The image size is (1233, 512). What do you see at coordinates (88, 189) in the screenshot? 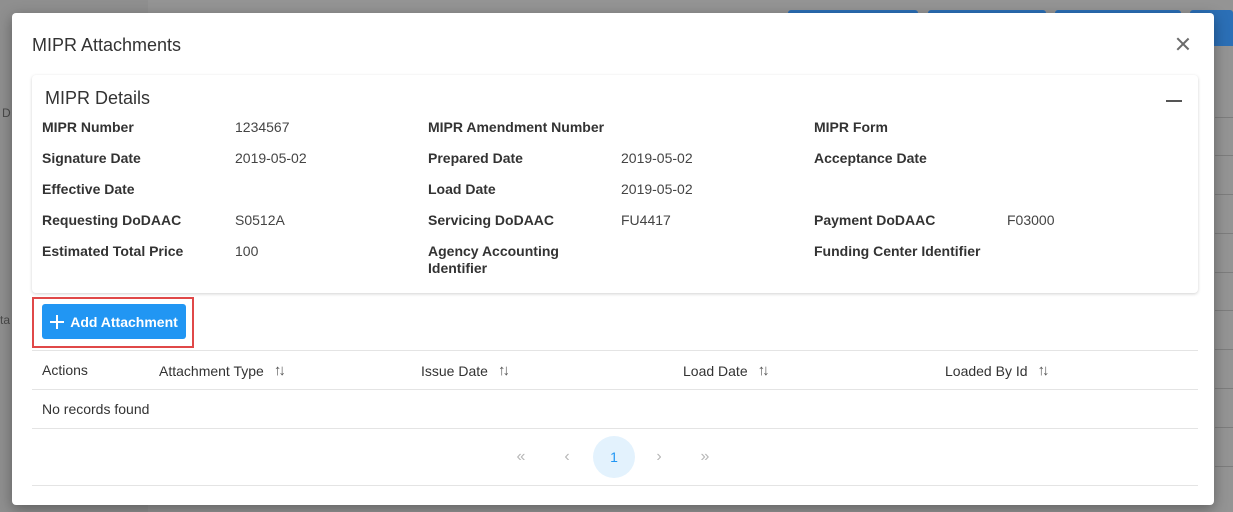
I see `effective-date-label: Effective Date` at bounding box center [88, 189].